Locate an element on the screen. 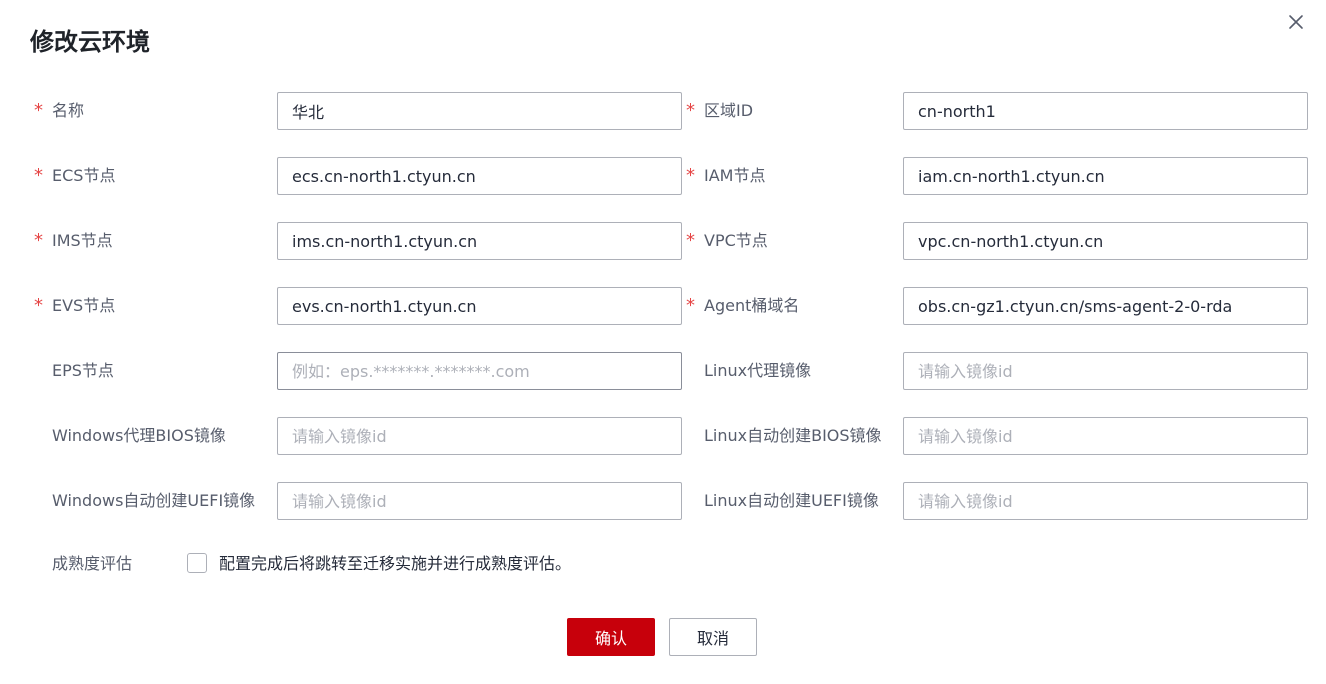 The height and width of the screenshot is (684, 1326). close-button is located at coordinates (1296, 22).